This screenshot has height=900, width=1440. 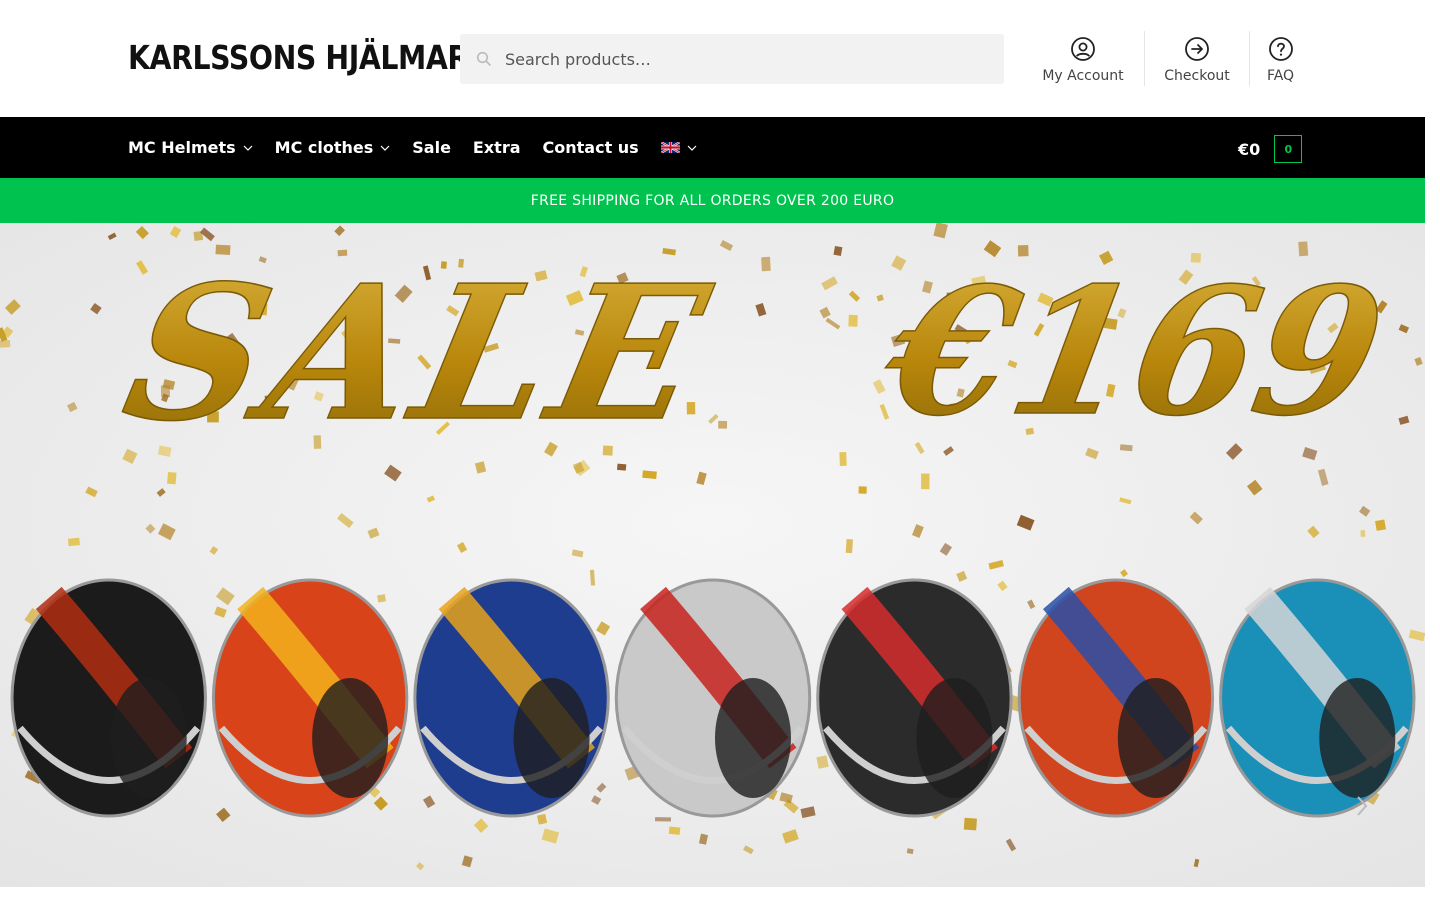 What do you see at coordinates (324, 147) in the screenshot?
I see `nav-item-label: MC clothes` at bounding box center [324, 147].